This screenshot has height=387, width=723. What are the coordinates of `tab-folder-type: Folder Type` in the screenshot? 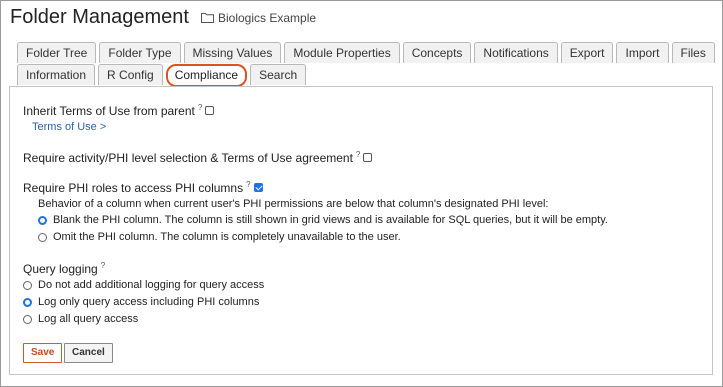 It's located at (140, 52).